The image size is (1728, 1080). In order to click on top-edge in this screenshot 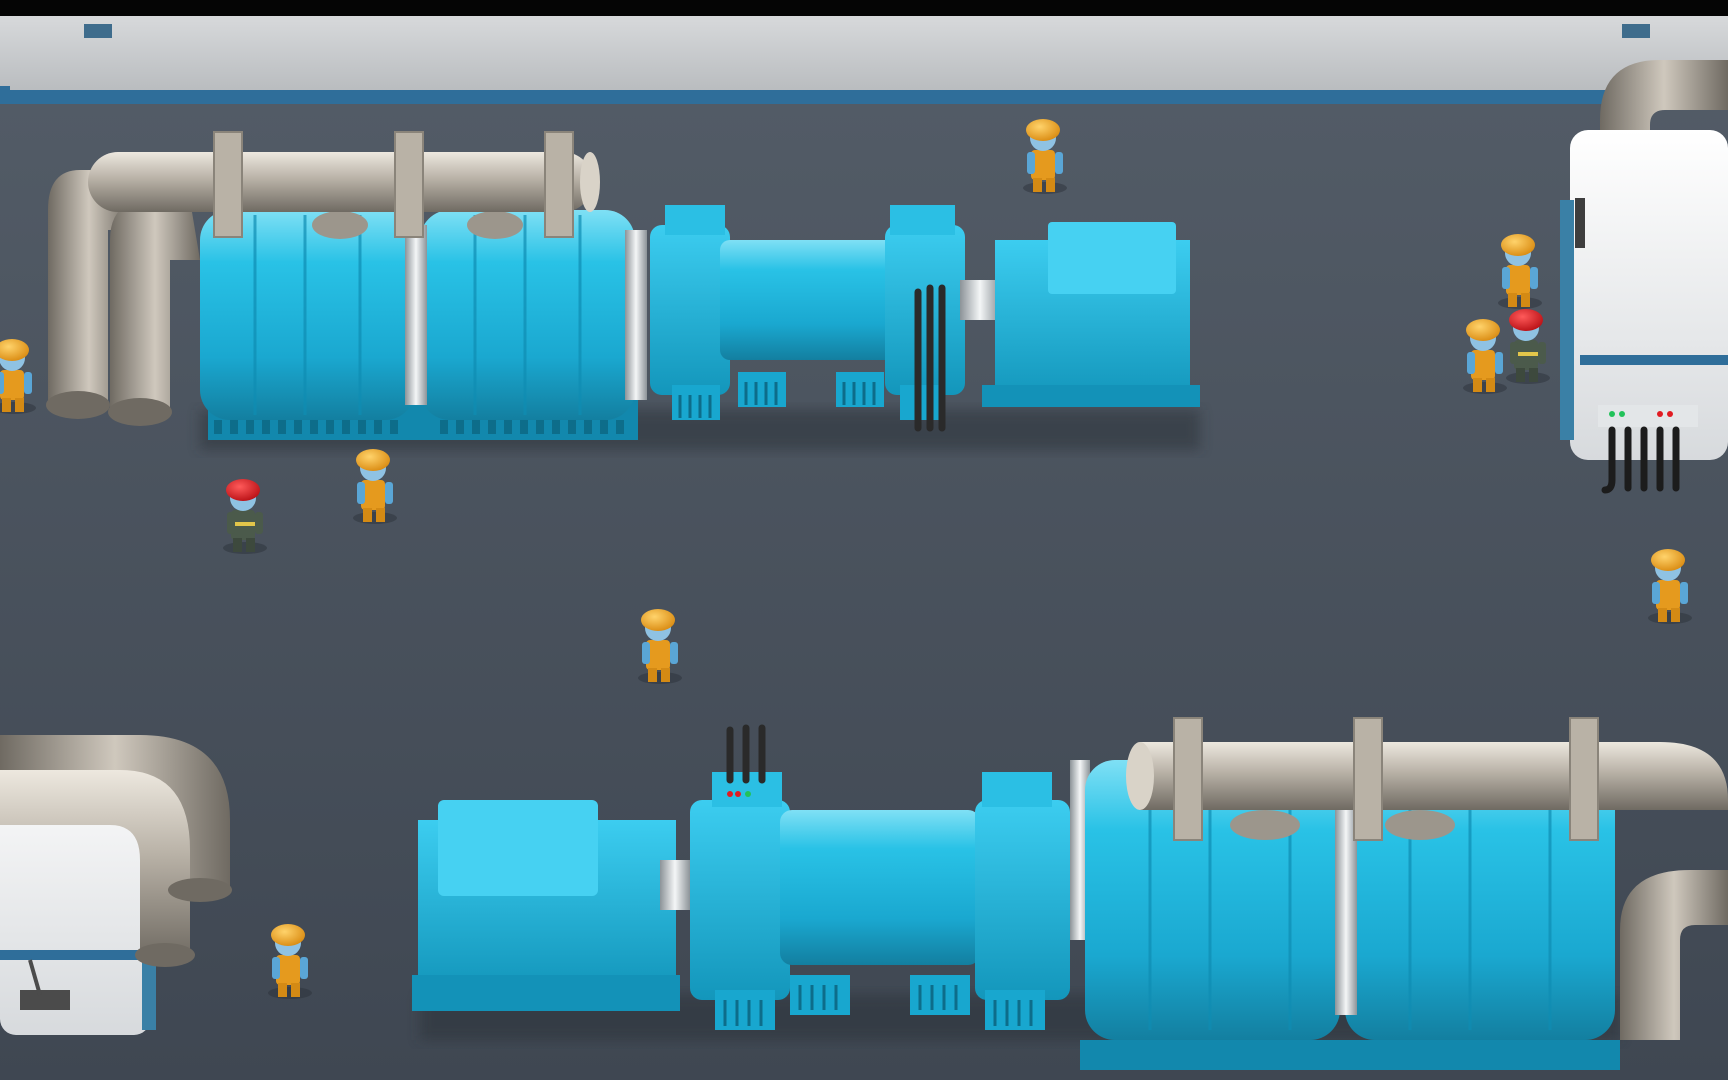, I will do `click(864, 8)`.